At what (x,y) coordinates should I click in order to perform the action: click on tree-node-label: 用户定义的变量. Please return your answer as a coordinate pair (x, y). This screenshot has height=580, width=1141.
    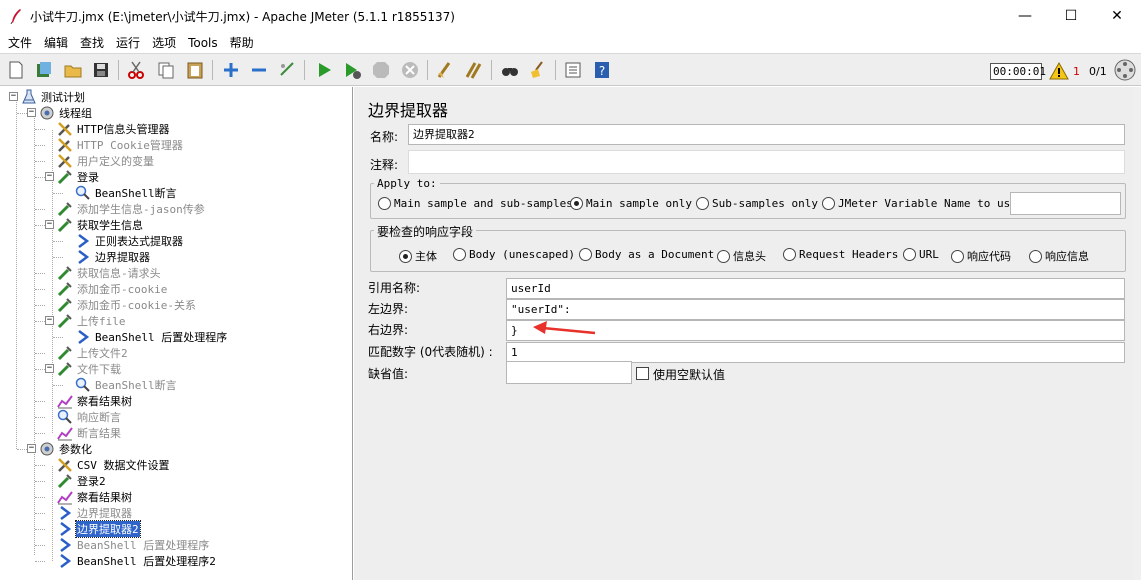
    Looking at the image, I should click on (115, 161).